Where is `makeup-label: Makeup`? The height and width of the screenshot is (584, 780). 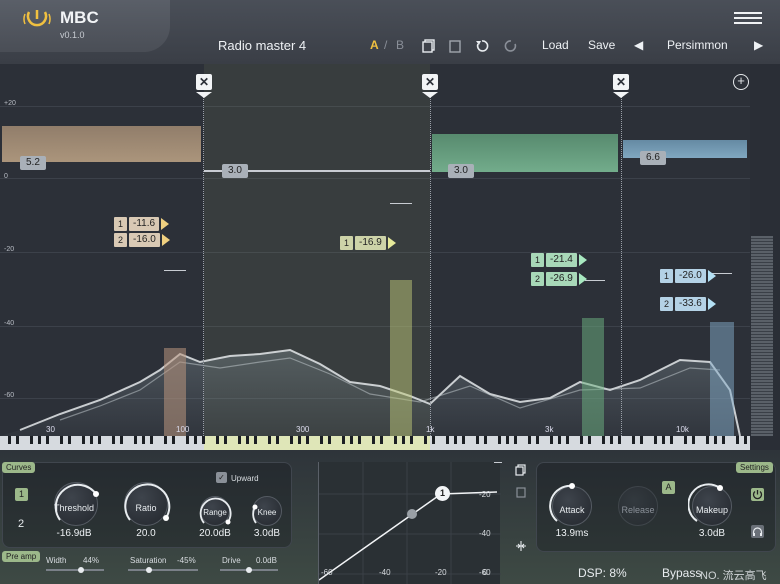
makeup-label: Makeup is located at coordinates (712, 510).